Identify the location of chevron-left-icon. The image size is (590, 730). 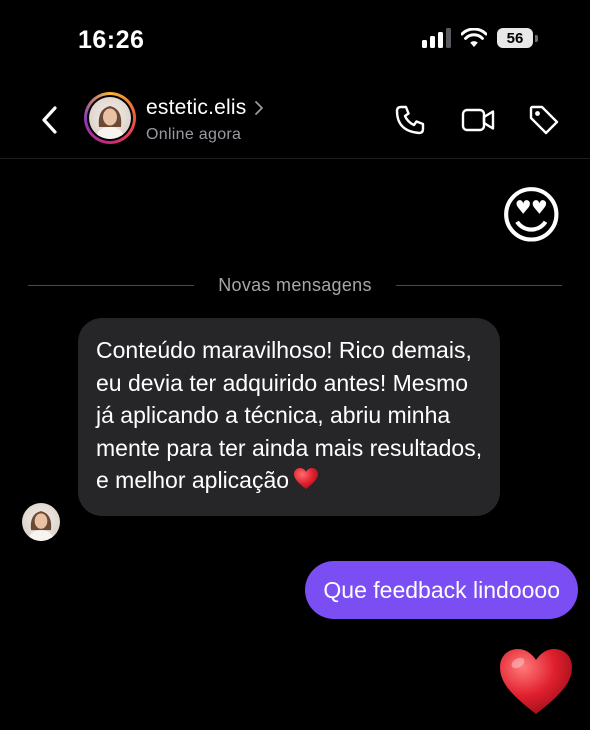
(49, 120).